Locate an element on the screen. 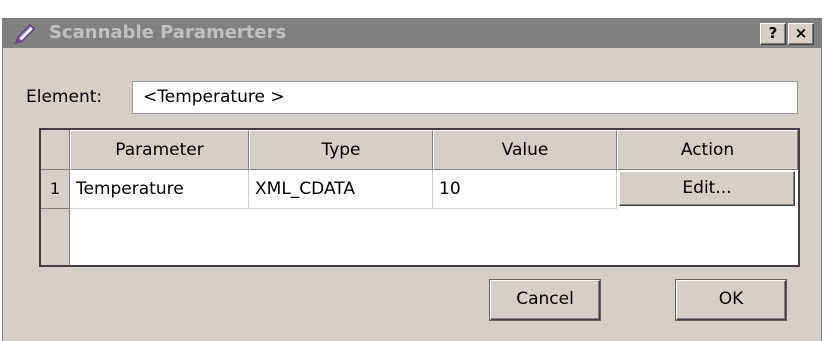 The image size is (825, 341). window-title: Scannable Paramerters is located at coordinates (168, 32).